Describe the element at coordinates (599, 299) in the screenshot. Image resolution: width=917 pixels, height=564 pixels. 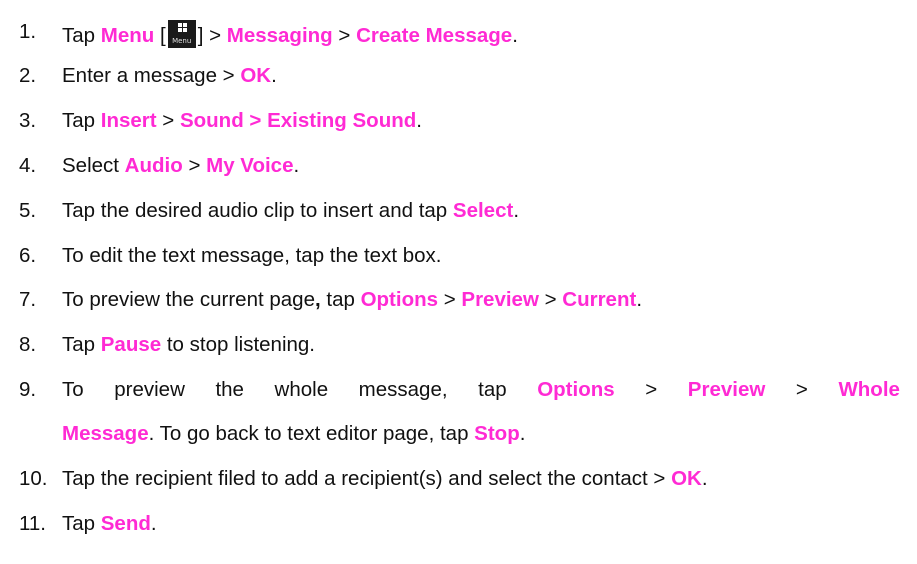
I see `highlight-current: Current` at that location.